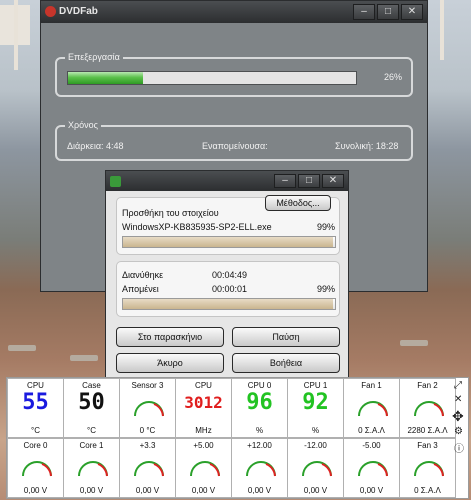 The height and width of the screenshot is (500, 471). Describe the element at coordinates (91, 385) in the screenshot. I see `sensor-label: Case` at that location.